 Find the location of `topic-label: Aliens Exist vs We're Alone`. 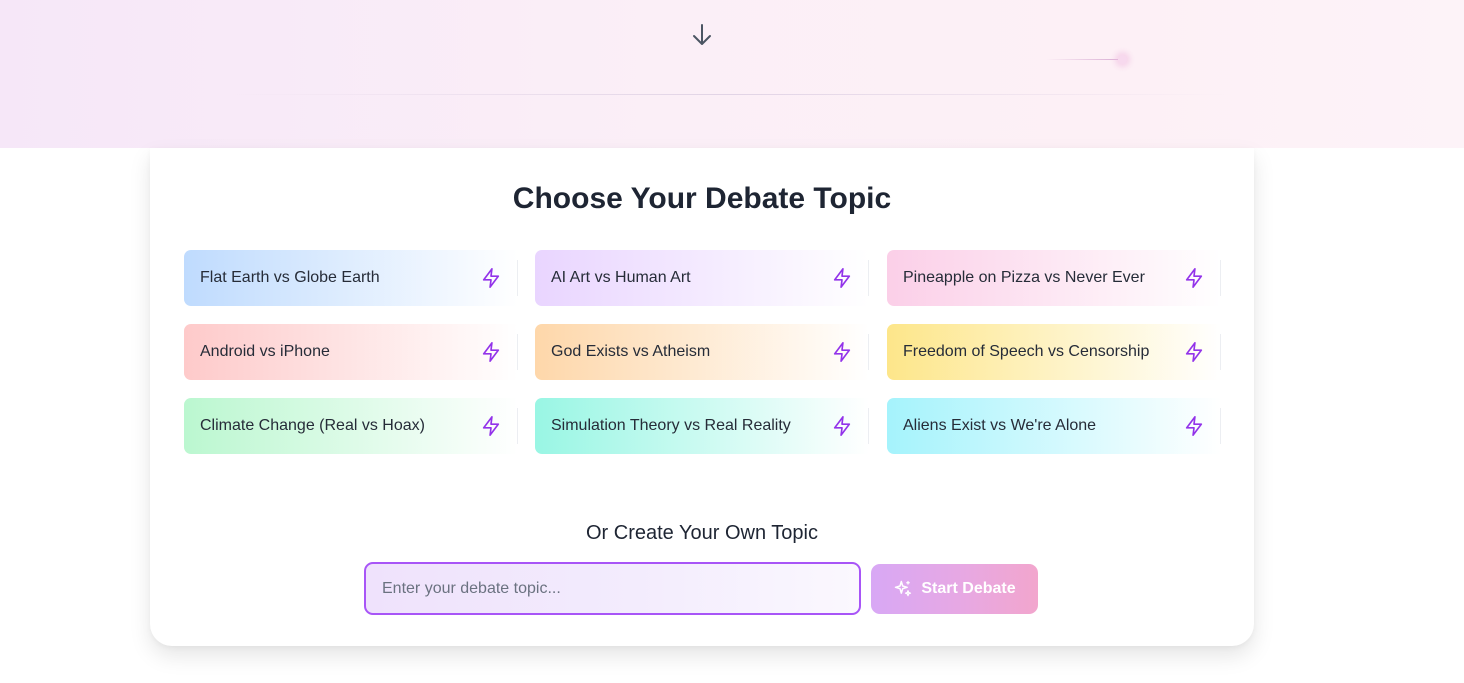

topic-label: Aliens Exist vs We're Alone is located at coordinates (1000, 425).